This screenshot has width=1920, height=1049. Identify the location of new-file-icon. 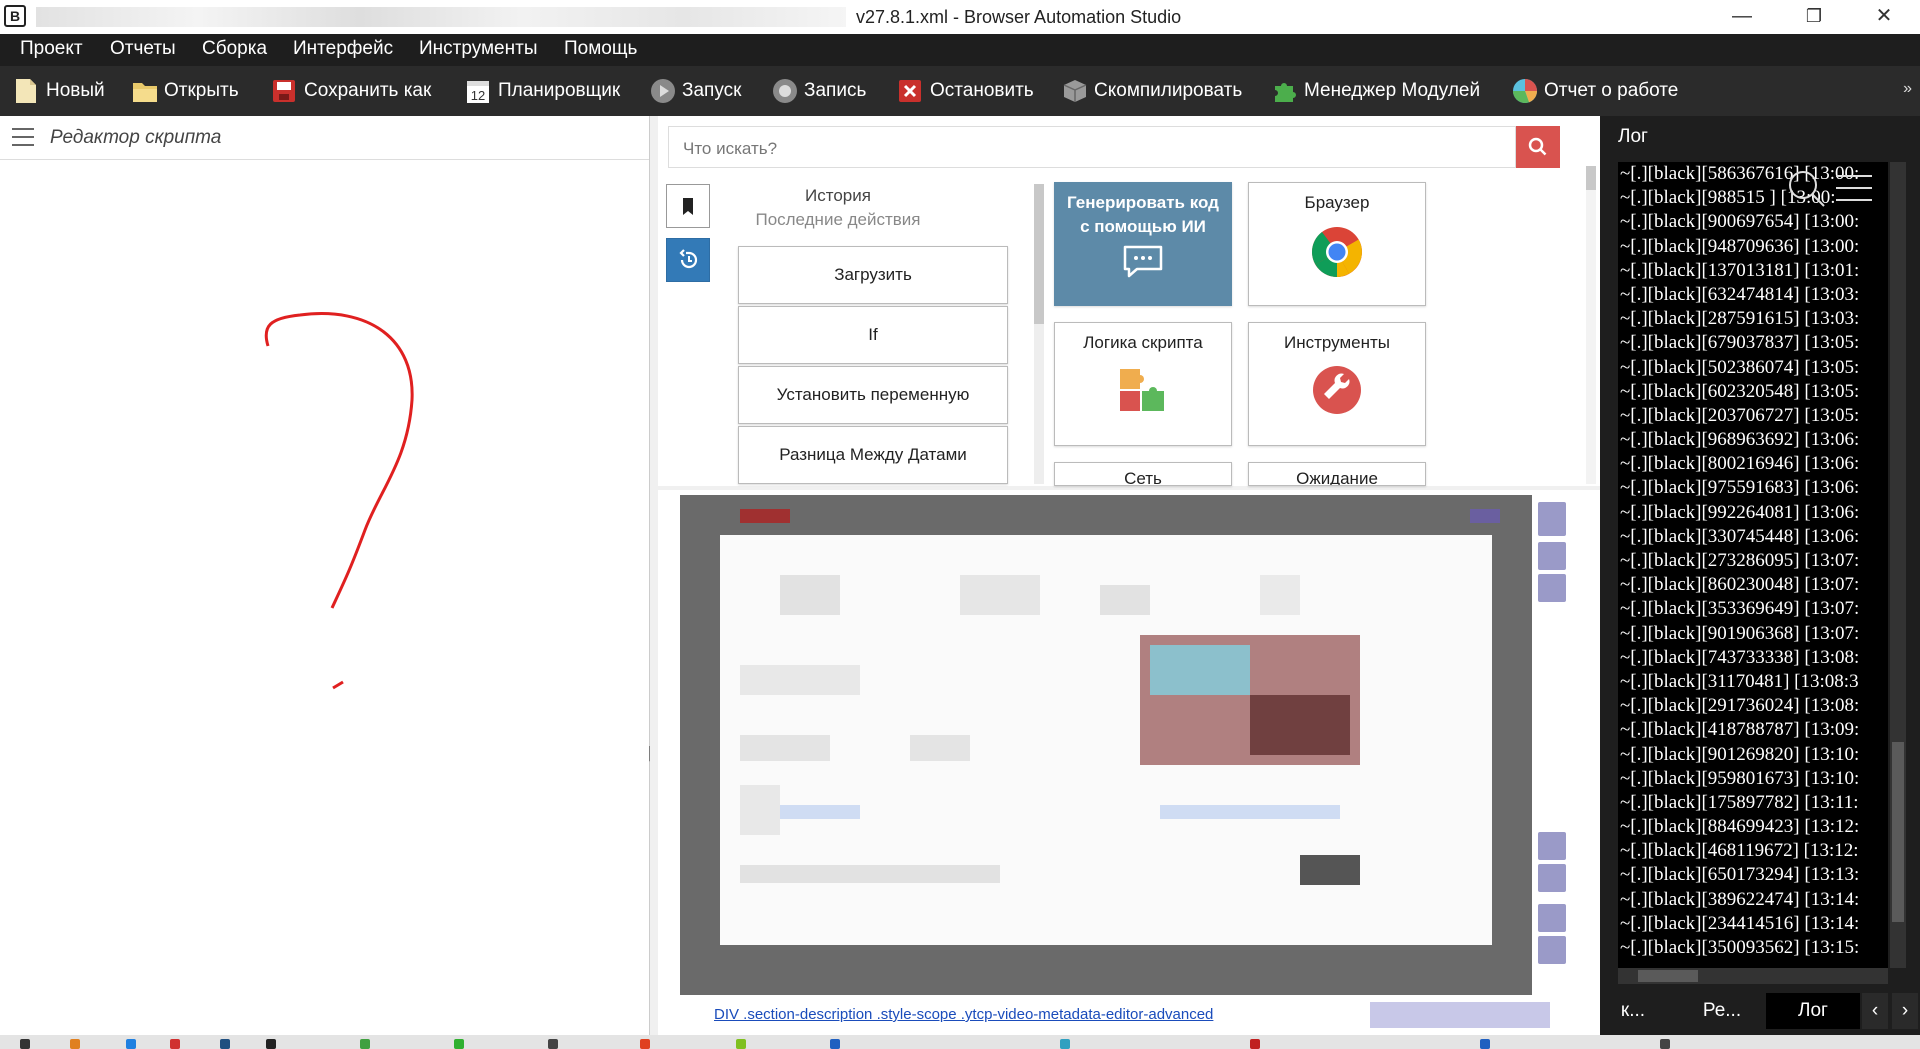
(26, 91).